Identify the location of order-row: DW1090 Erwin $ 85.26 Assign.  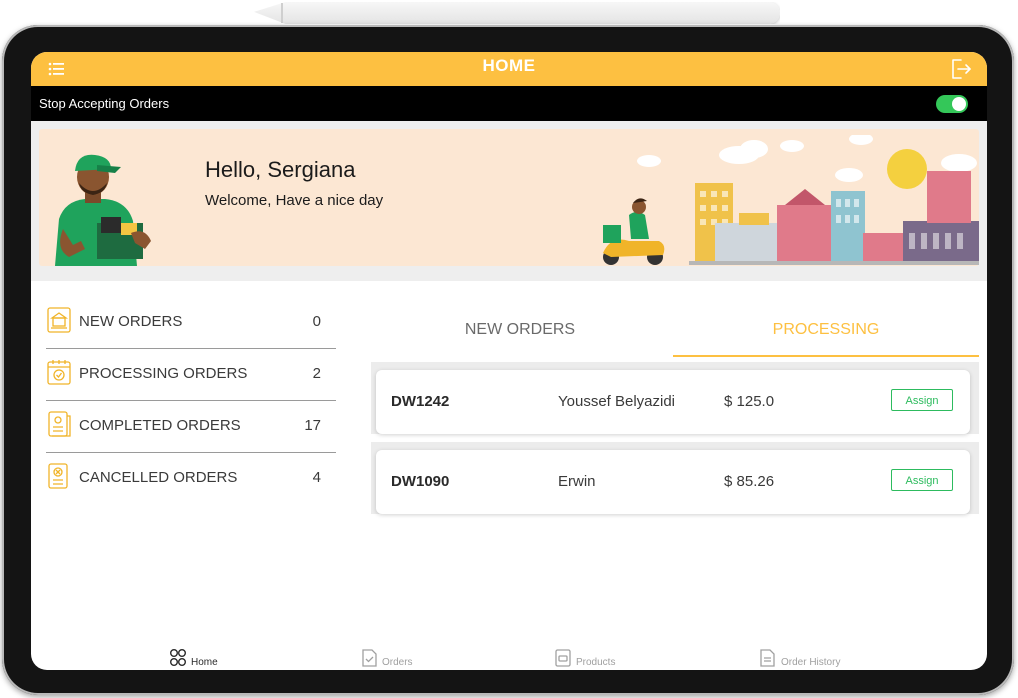
(675, 478).